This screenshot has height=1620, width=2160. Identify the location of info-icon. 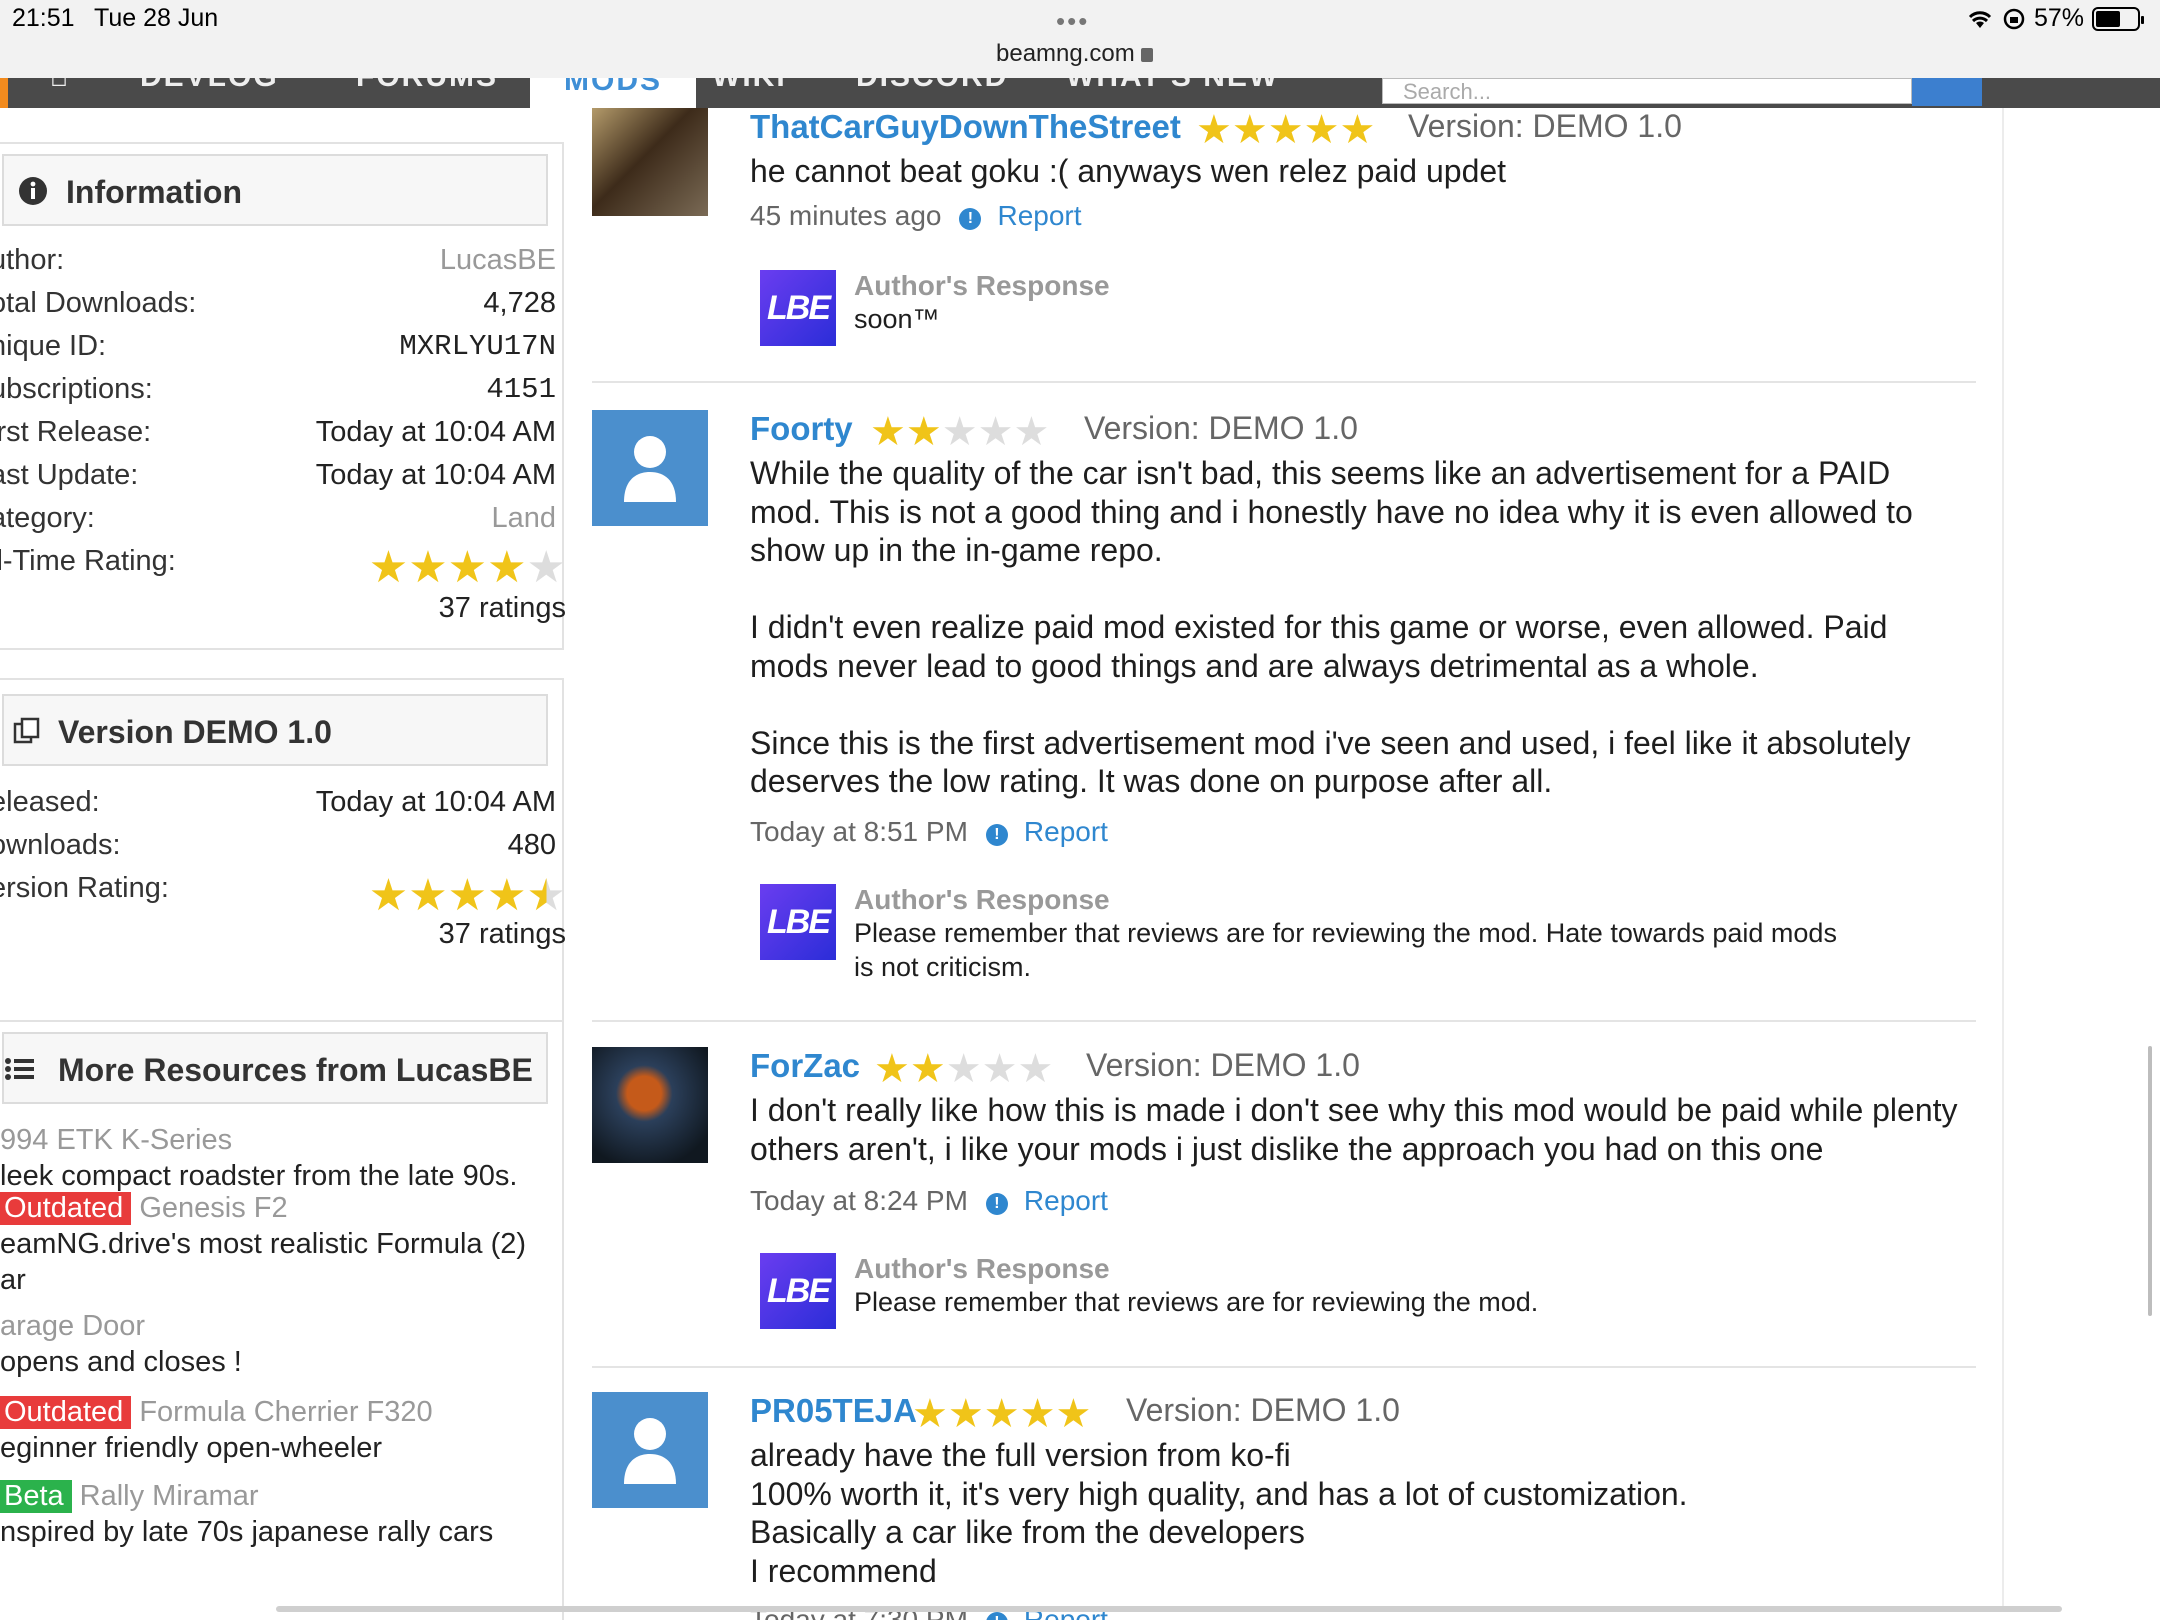
(33, 191).